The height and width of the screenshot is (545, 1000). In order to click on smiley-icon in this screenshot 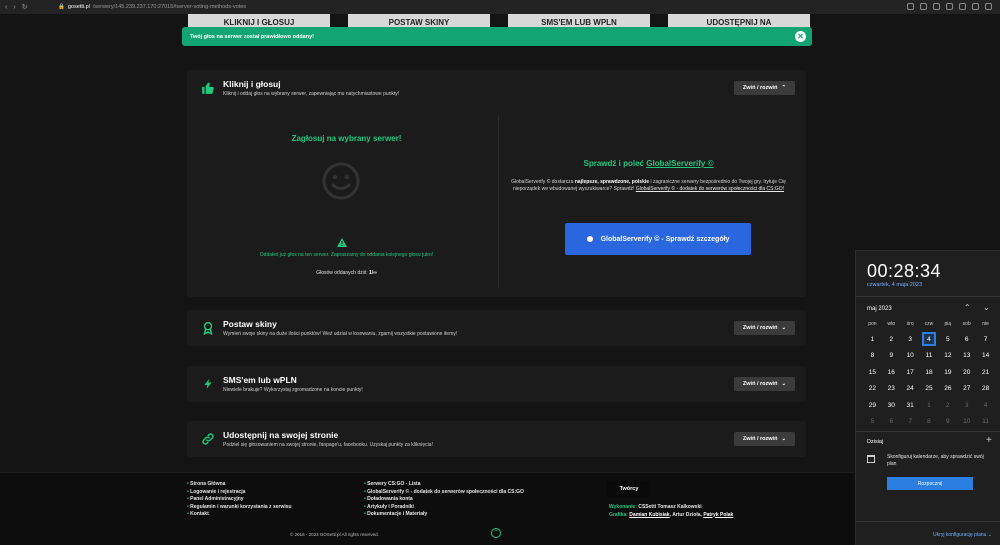, I will do `click(341, 181)`.